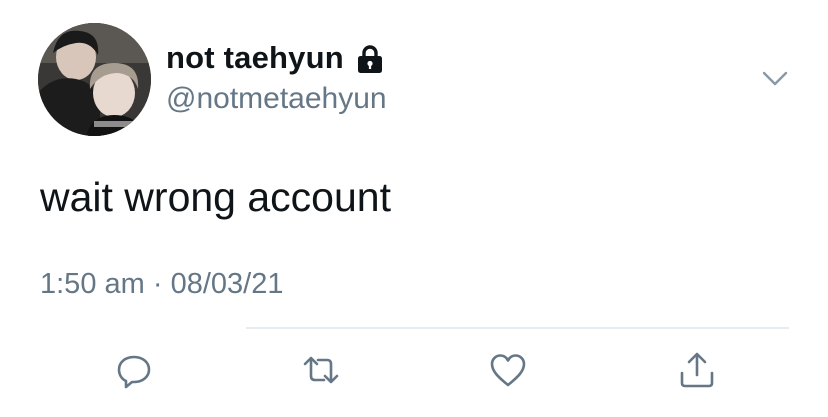 This screenshot has width=828, height=417. What do you see at coordinates (92, 284) in the screenshot?
I see `tweet-time: 1:50 am` at bounding box center [92, 284].